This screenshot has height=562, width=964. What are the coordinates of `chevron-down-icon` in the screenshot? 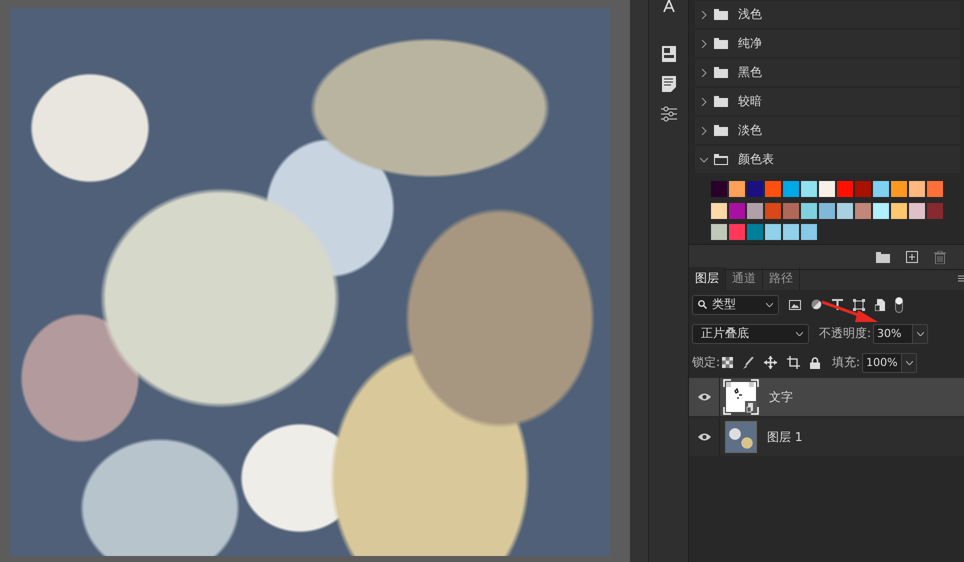 It's located at (704, 160).